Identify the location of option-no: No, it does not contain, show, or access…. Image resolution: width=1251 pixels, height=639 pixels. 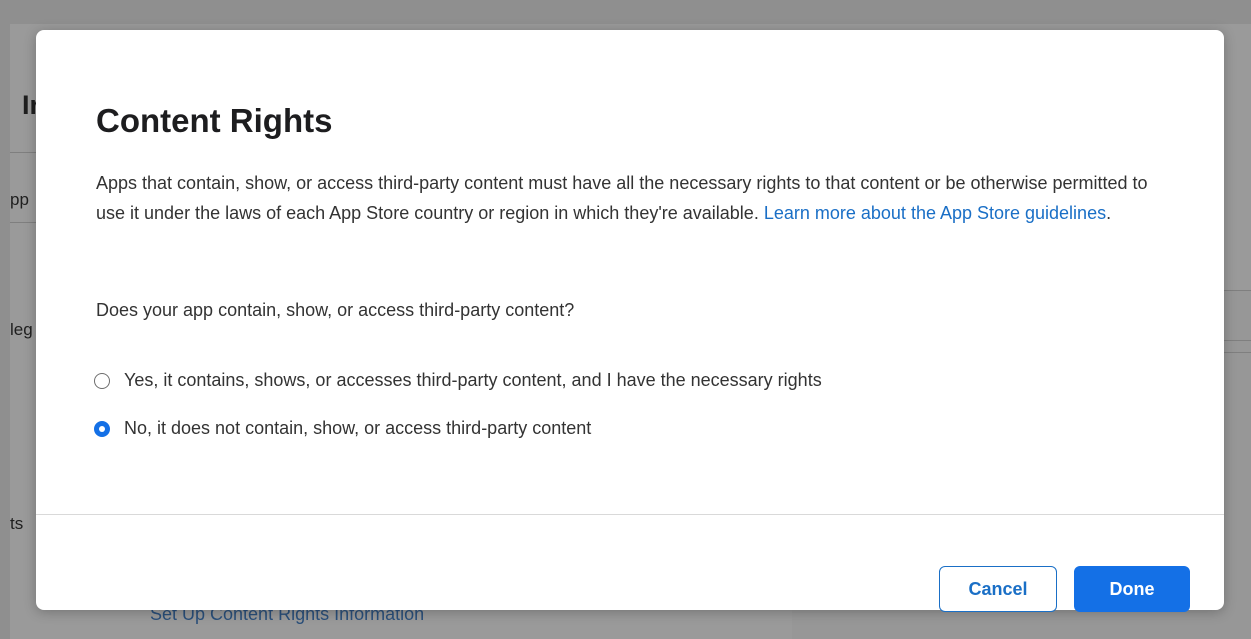
(342, 428).